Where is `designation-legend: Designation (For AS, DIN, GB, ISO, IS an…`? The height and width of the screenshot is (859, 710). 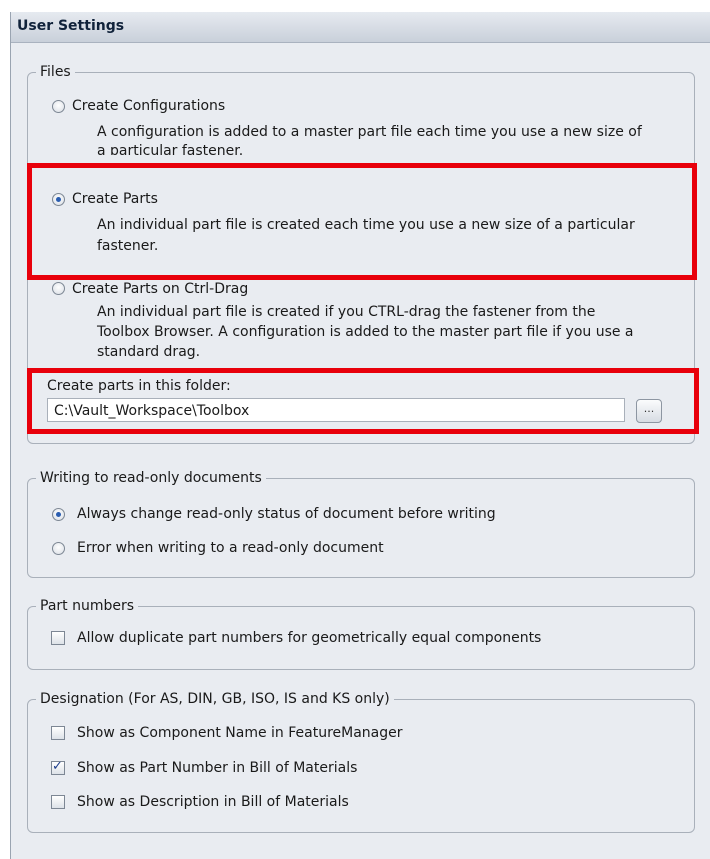
designation-legend: Designation (For AS, DIN, GB, ISO, IS an… is located at coordinates (215, 699).